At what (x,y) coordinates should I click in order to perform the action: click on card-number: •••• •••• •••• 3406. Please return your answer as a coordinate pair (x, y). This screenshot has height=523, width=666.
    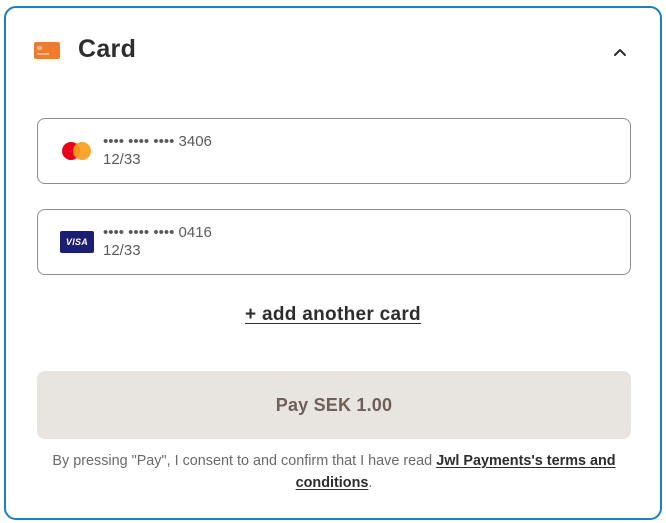
    Looking at the image, I should click on (157, 141).